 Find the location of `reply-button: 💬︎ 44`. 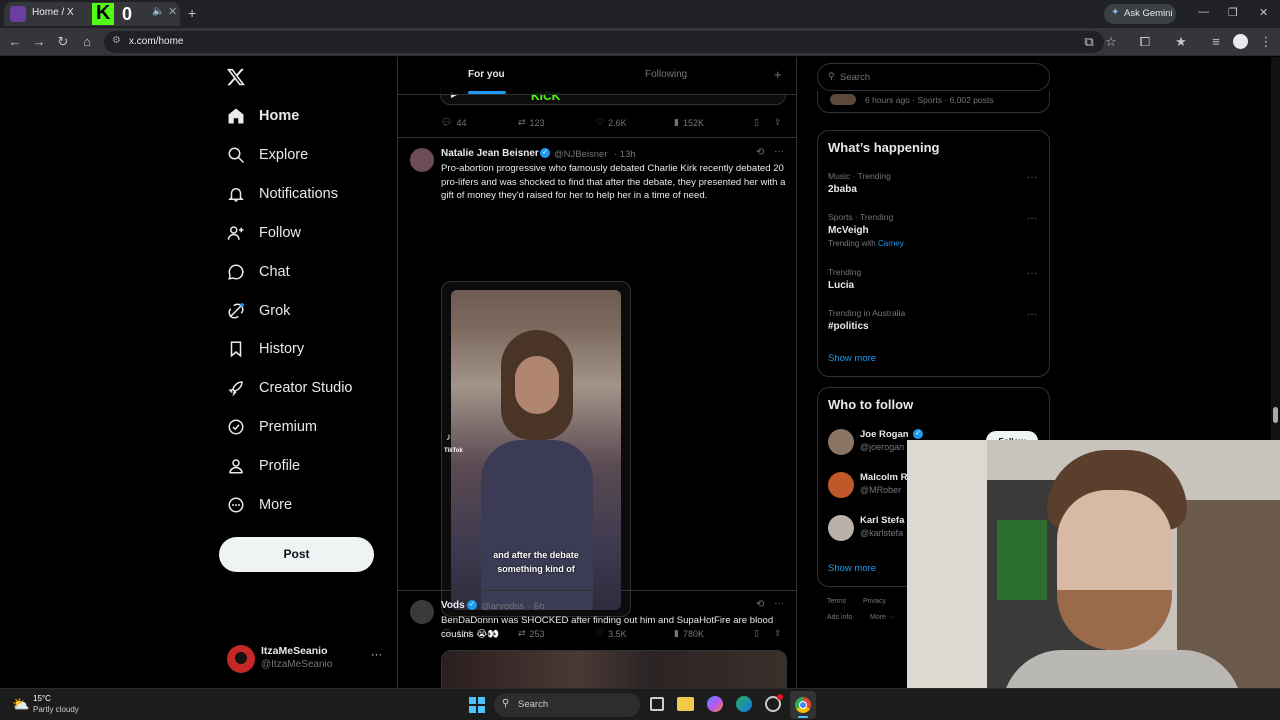

reply-button: 💬︎ 44 is located at coordinates (453, 122).